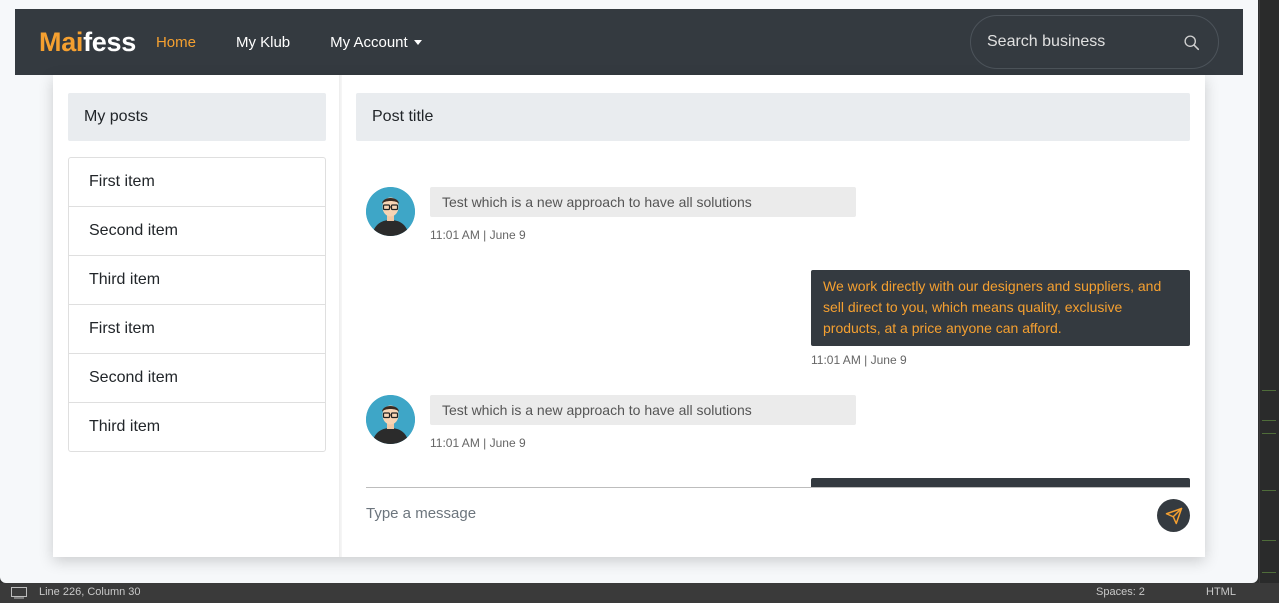  What do you see at coordinates (340, 316) in the screenshot?
I see `panel-divider` at bounding box center [340, 316].